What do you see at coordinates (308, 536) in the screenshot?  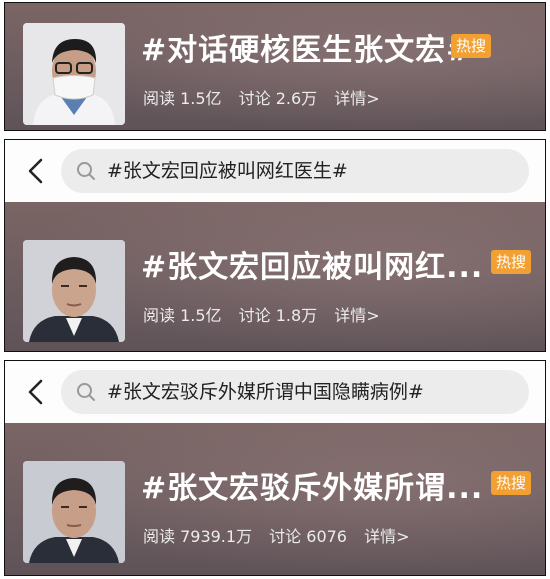 I see `discussion-count: 讨论 6076` at bounding box center [308, 536].